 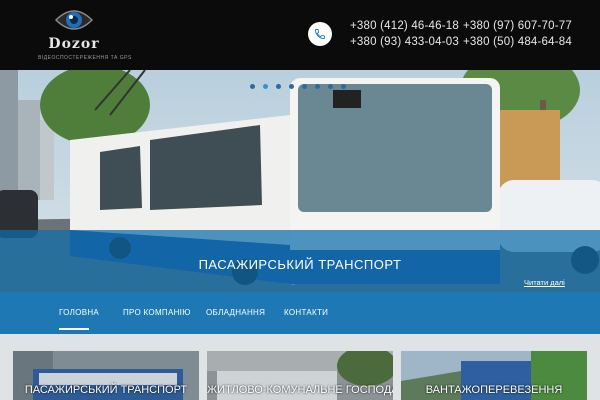 What do you see at coordinates (74, 329) in the screenshot?
I see `nav-active-indicator` at bounding box center [74, 329].